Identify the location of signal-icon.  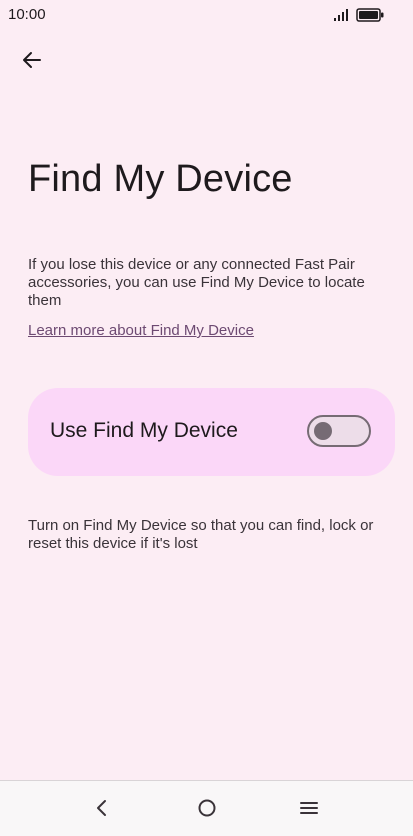
(341, 15).